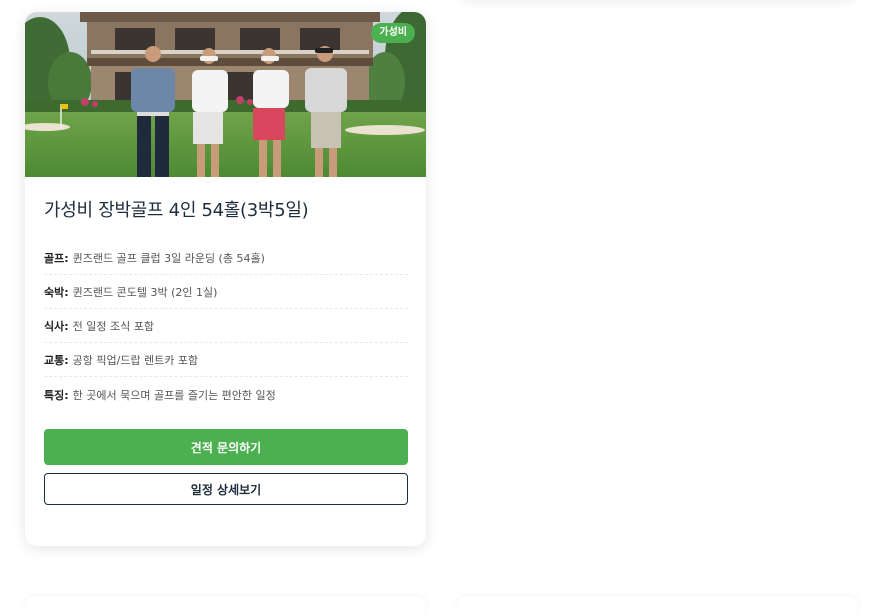  I want to click on detail-key: 교통:, so click(56, 360).